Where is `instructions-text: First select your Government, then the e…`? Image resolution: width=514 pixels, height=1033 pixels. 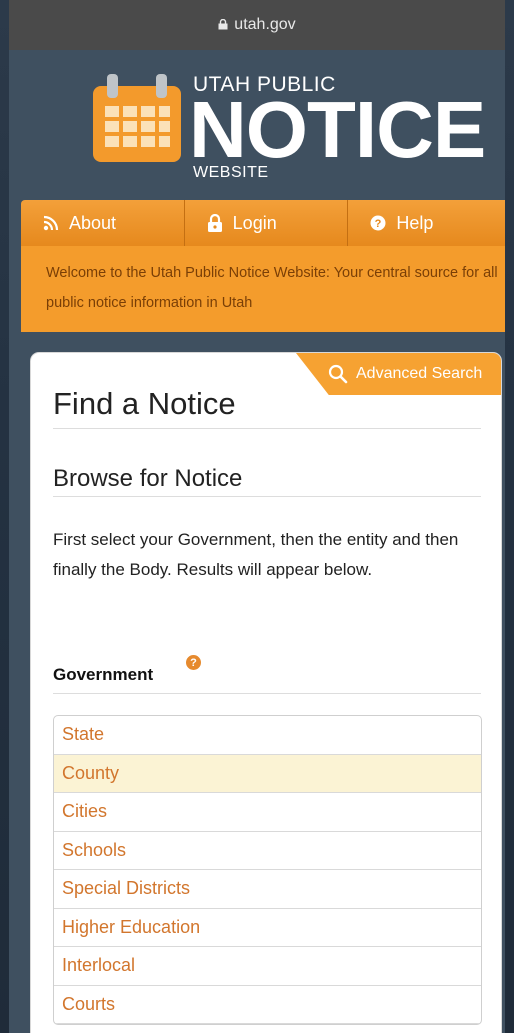 instructions-text: First select your Government, then the e… is located at coordinates (256, 554).